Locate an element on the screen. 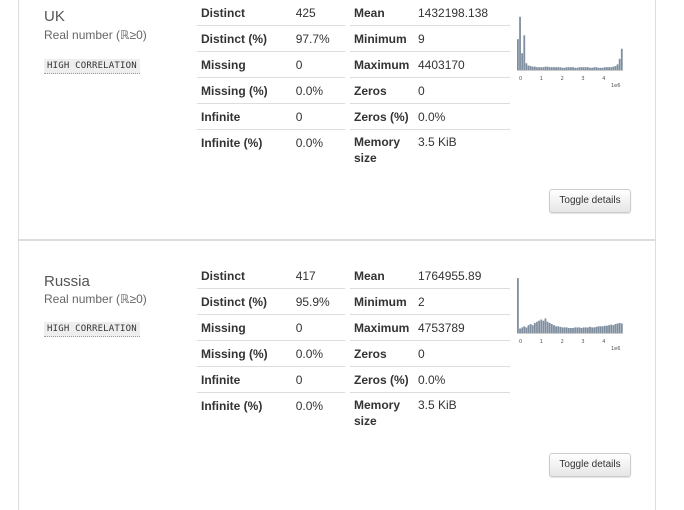  histogram-chart: 0 1 2 3 4 1e6 is located at coordinates (570, 315).